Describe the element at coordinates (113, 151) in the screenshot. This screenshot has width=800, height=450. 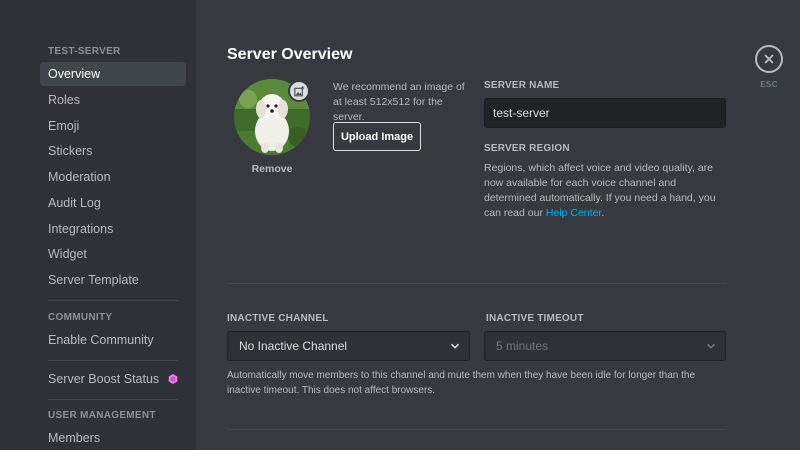
I see `sidebar-item-stickers: Stickers` at that location.